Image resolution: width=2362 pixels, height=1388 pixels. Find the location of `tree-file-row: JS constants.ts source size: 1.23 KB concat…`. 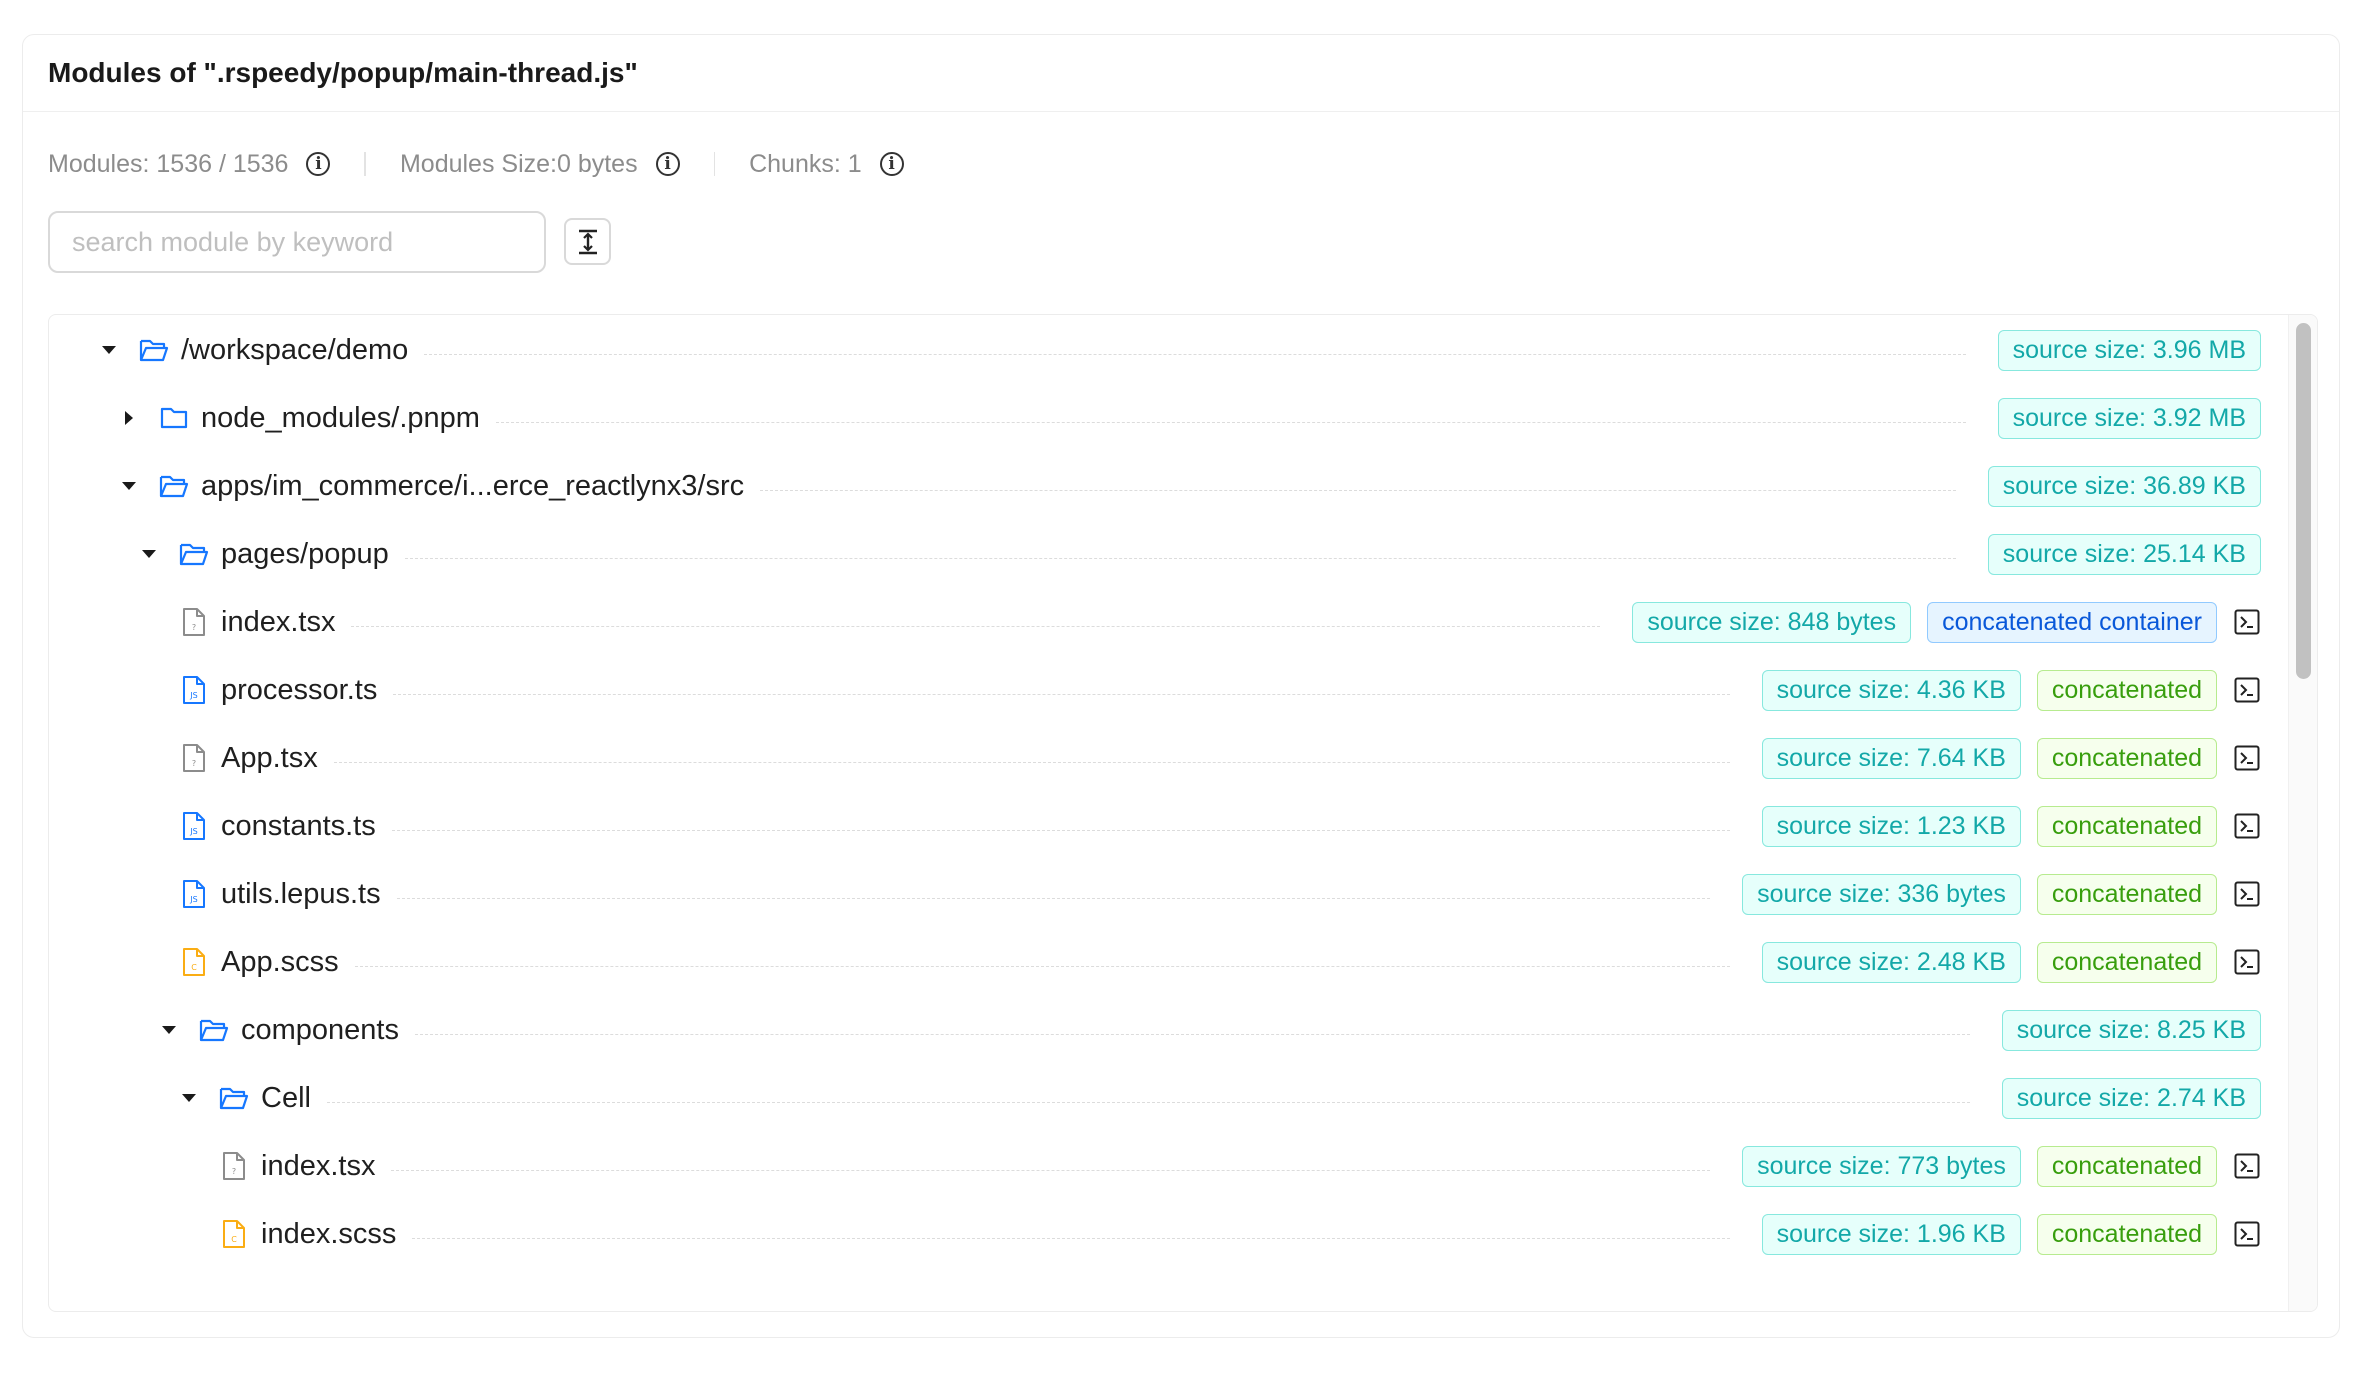

tree-file-row: JS constants.ts source size: 1.23 KB concat… is located at coordinates (1155, 826).